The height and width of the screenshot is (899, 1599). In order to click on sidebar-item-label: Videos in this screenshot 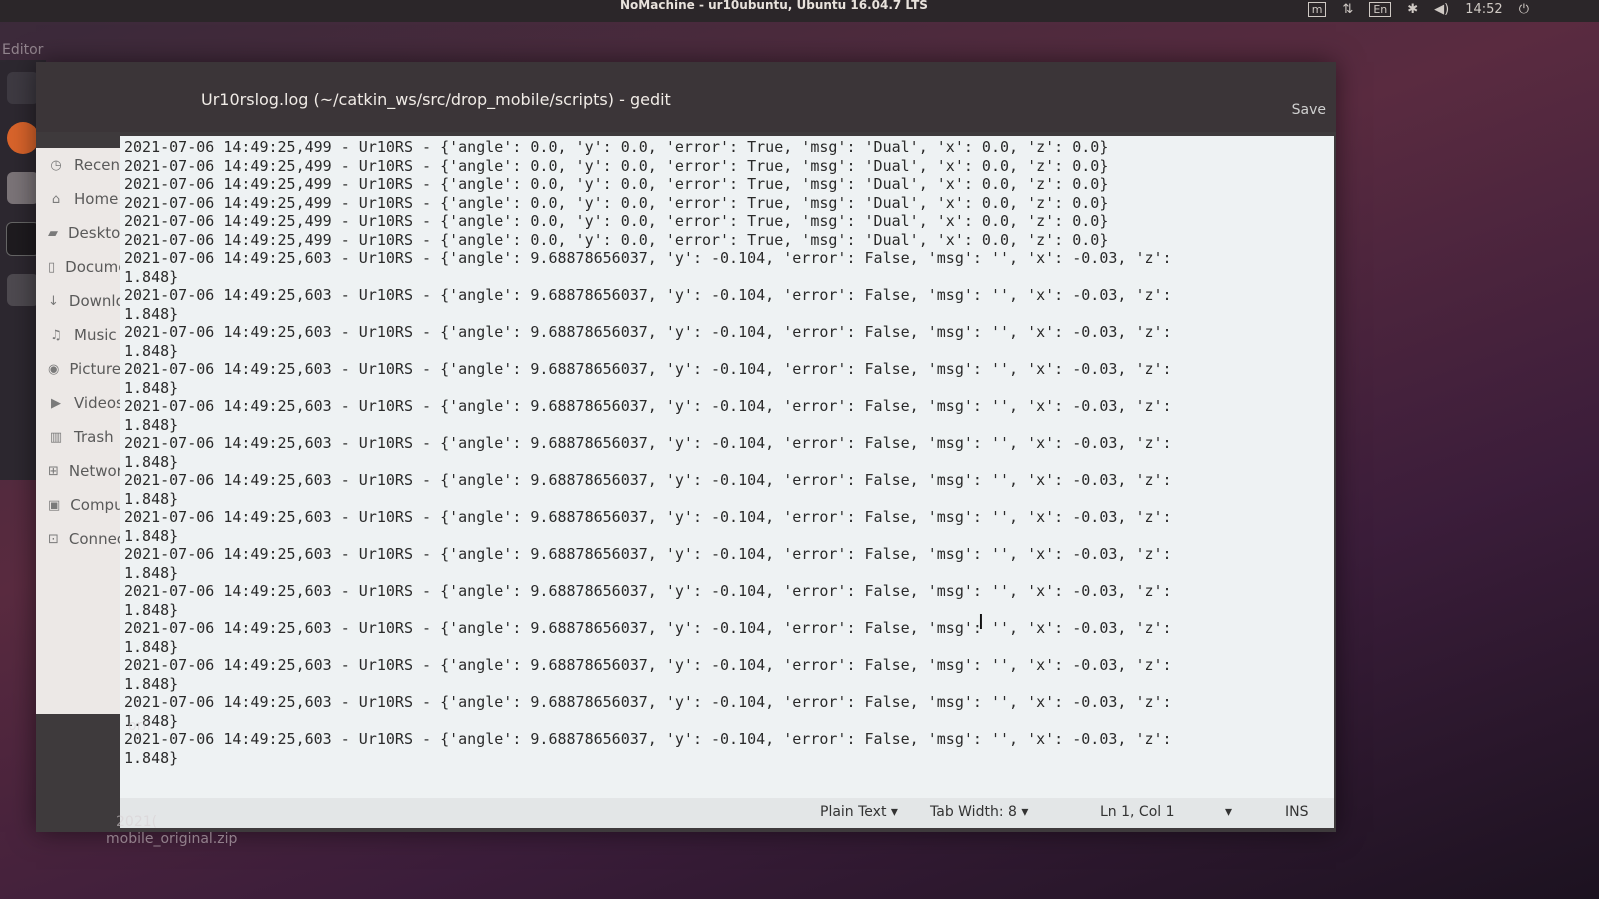, I will do `click(99, 403)`.